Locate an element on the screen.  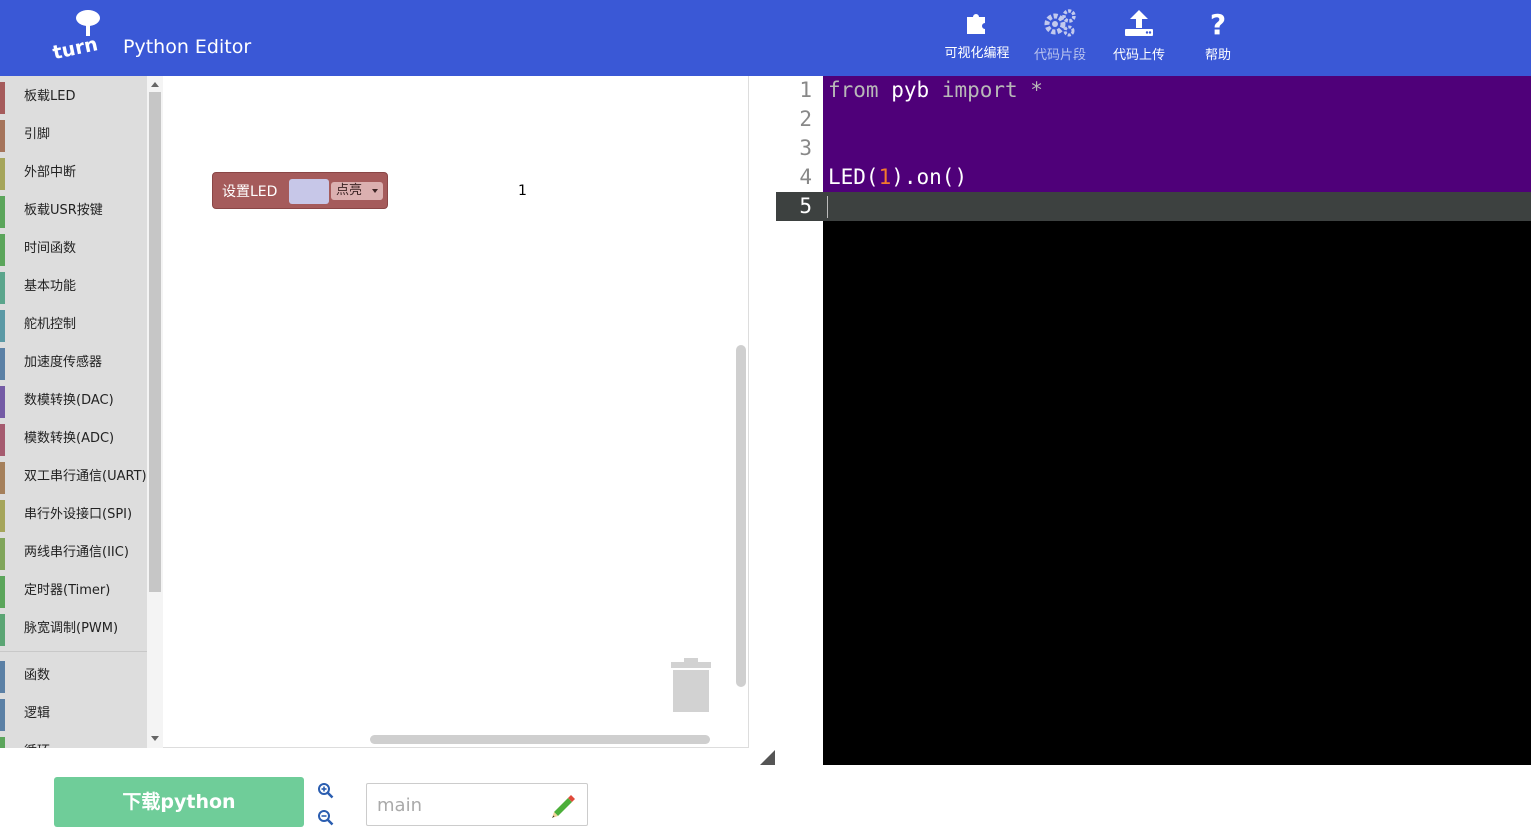
workspace-vertical-scrollbar is located at coordinates (741, 516).